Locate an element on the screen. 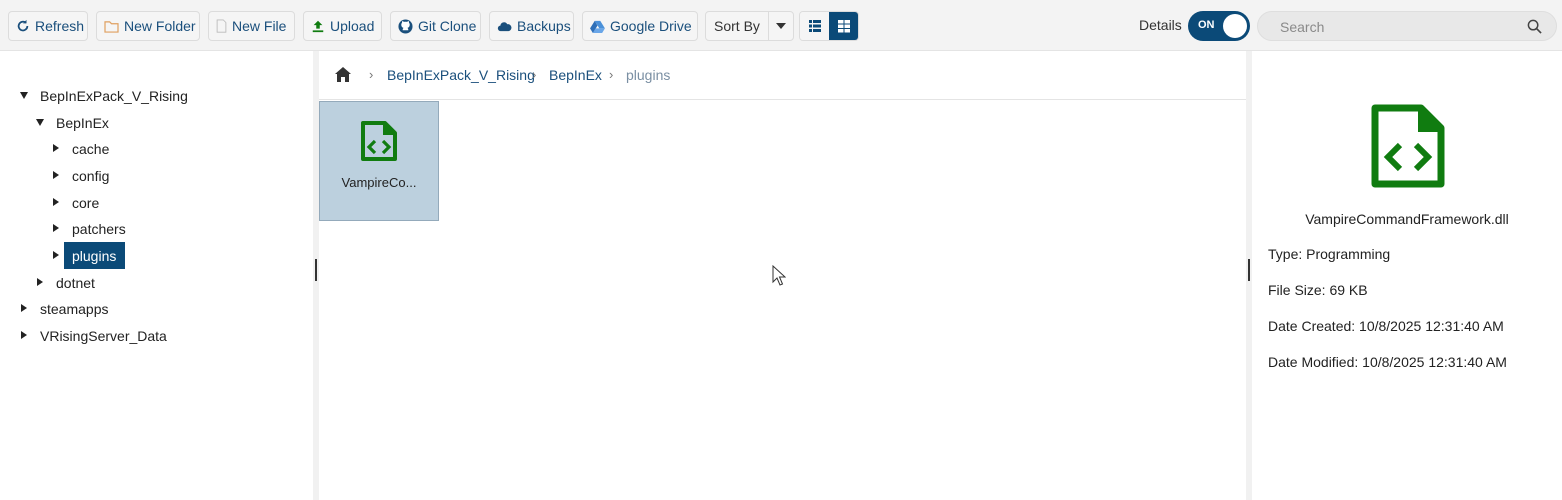  grid-view-button is located at coordinates (843, 26).